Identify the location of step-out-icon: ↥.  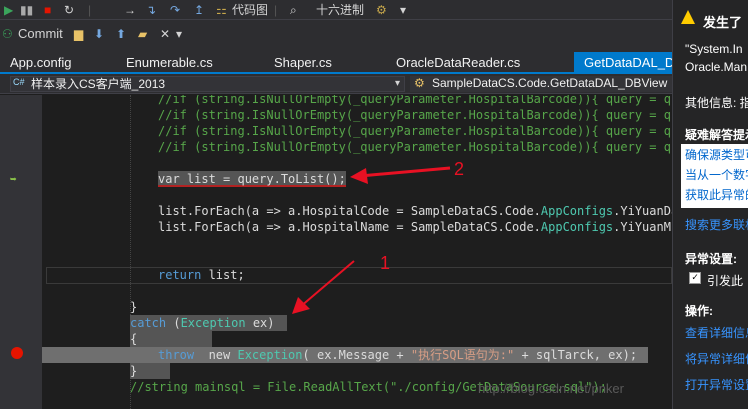
(199, 10).